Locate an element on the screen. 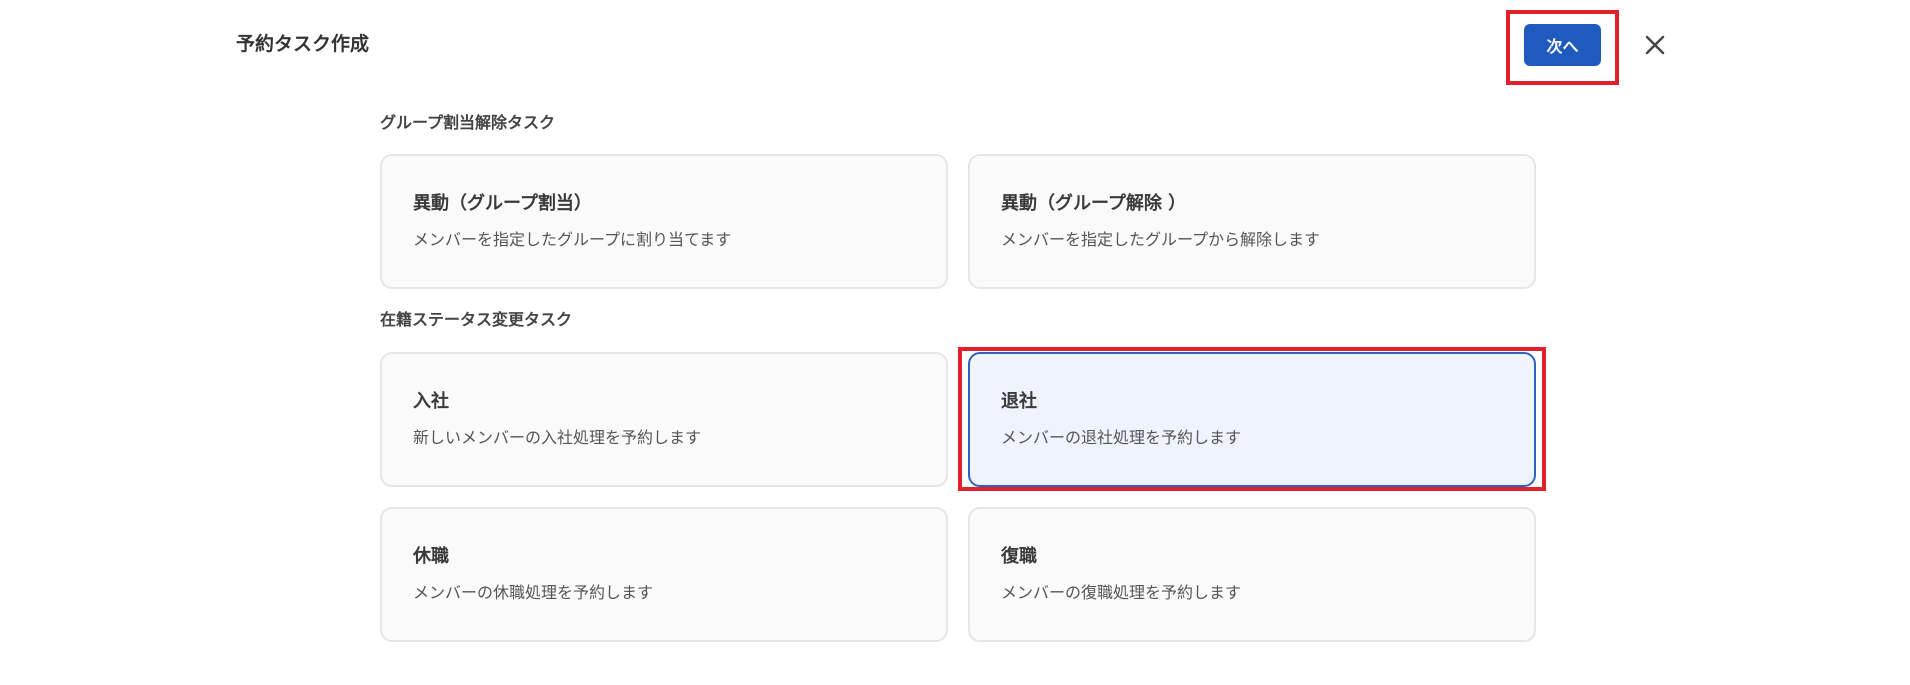 Image resolution: width=1910 pixels, height=685 pixels. card-title: 休職 is located at coordinates (431, 556).